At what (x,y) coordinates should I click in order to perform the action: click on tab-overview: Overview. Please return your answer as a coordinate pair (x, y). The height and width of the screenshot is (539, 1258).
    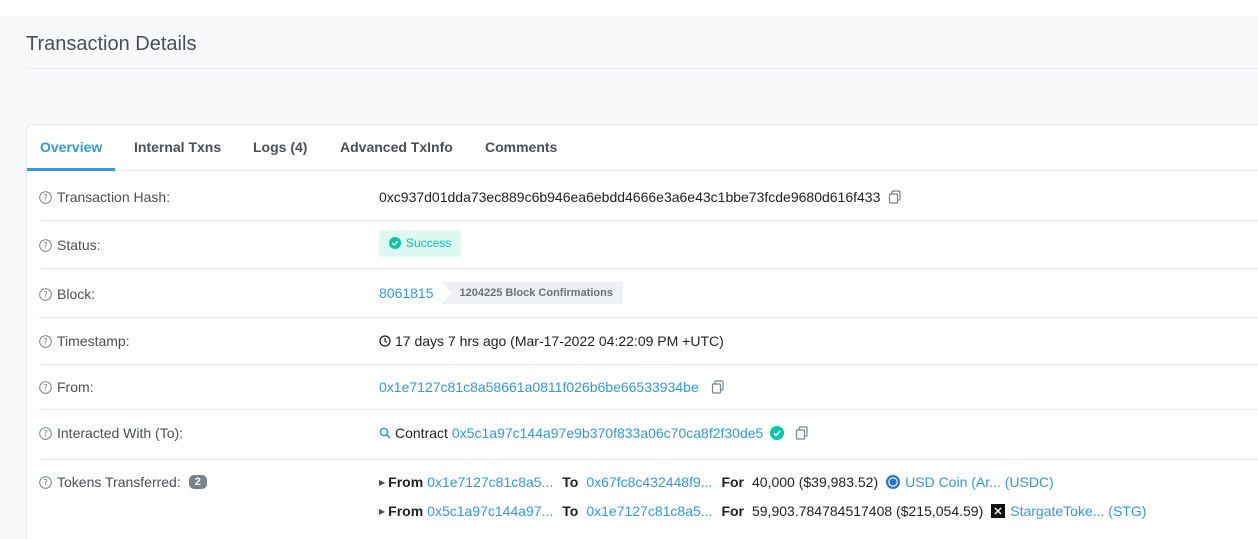
    Looking at the image, I should click on (71, 147).